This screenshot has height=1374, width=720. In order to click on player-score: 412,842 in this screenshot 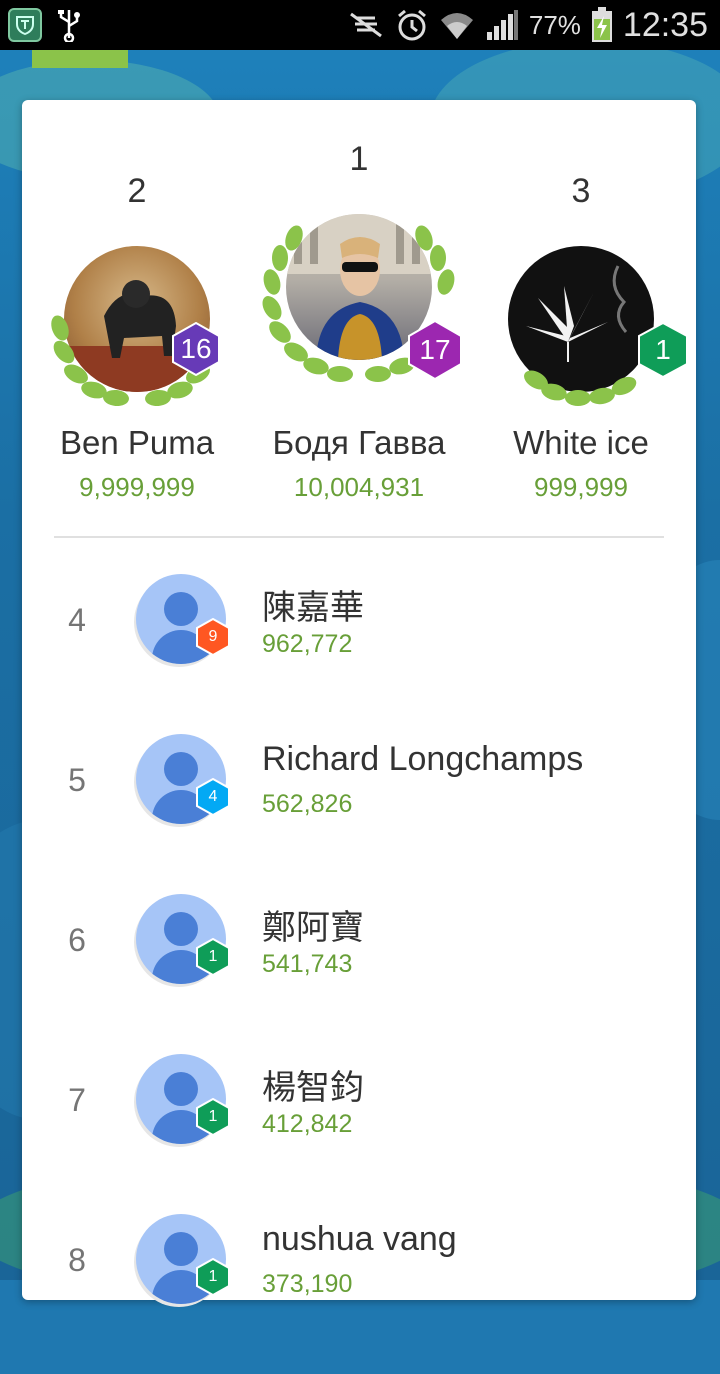, I will do `click(307, 1124)`.